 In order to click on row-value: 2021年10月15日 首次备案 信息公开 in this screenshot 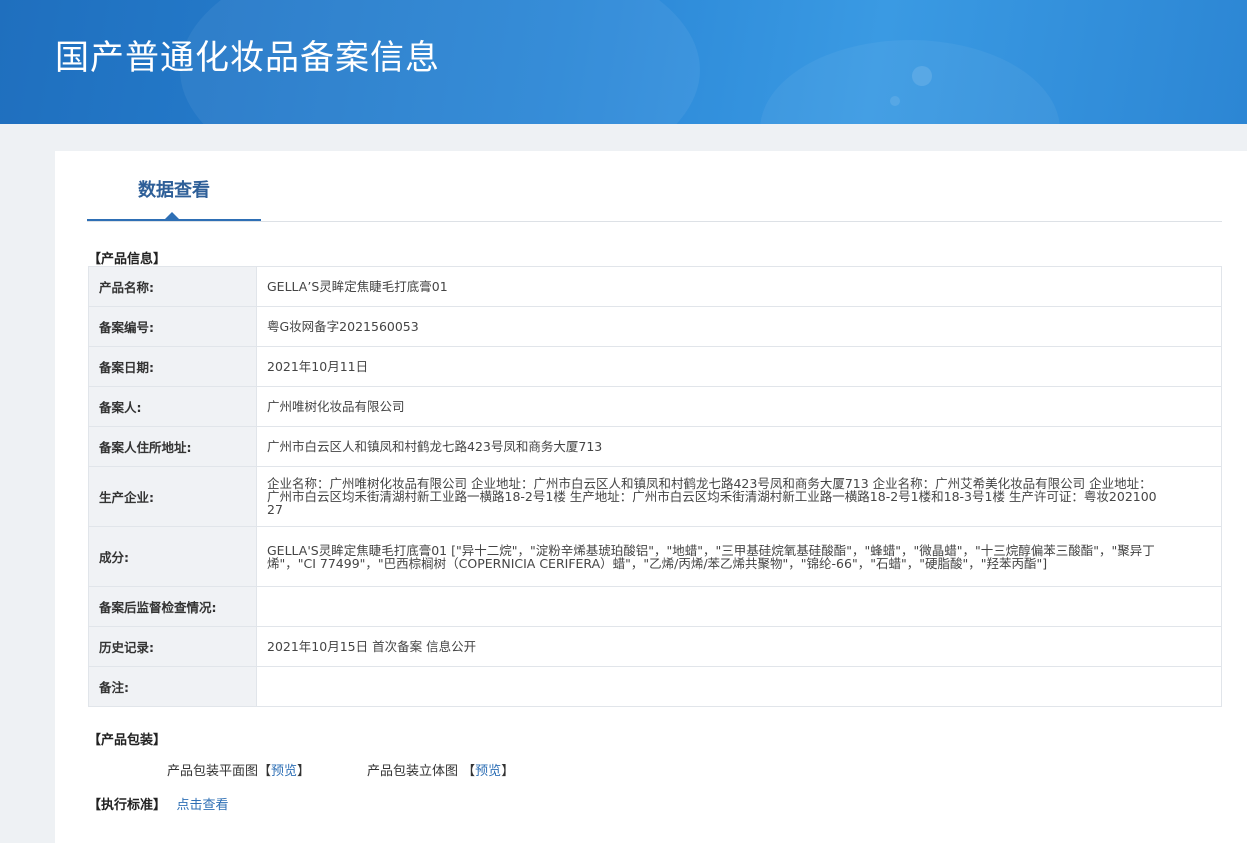, I will do `click(739, 646)`.